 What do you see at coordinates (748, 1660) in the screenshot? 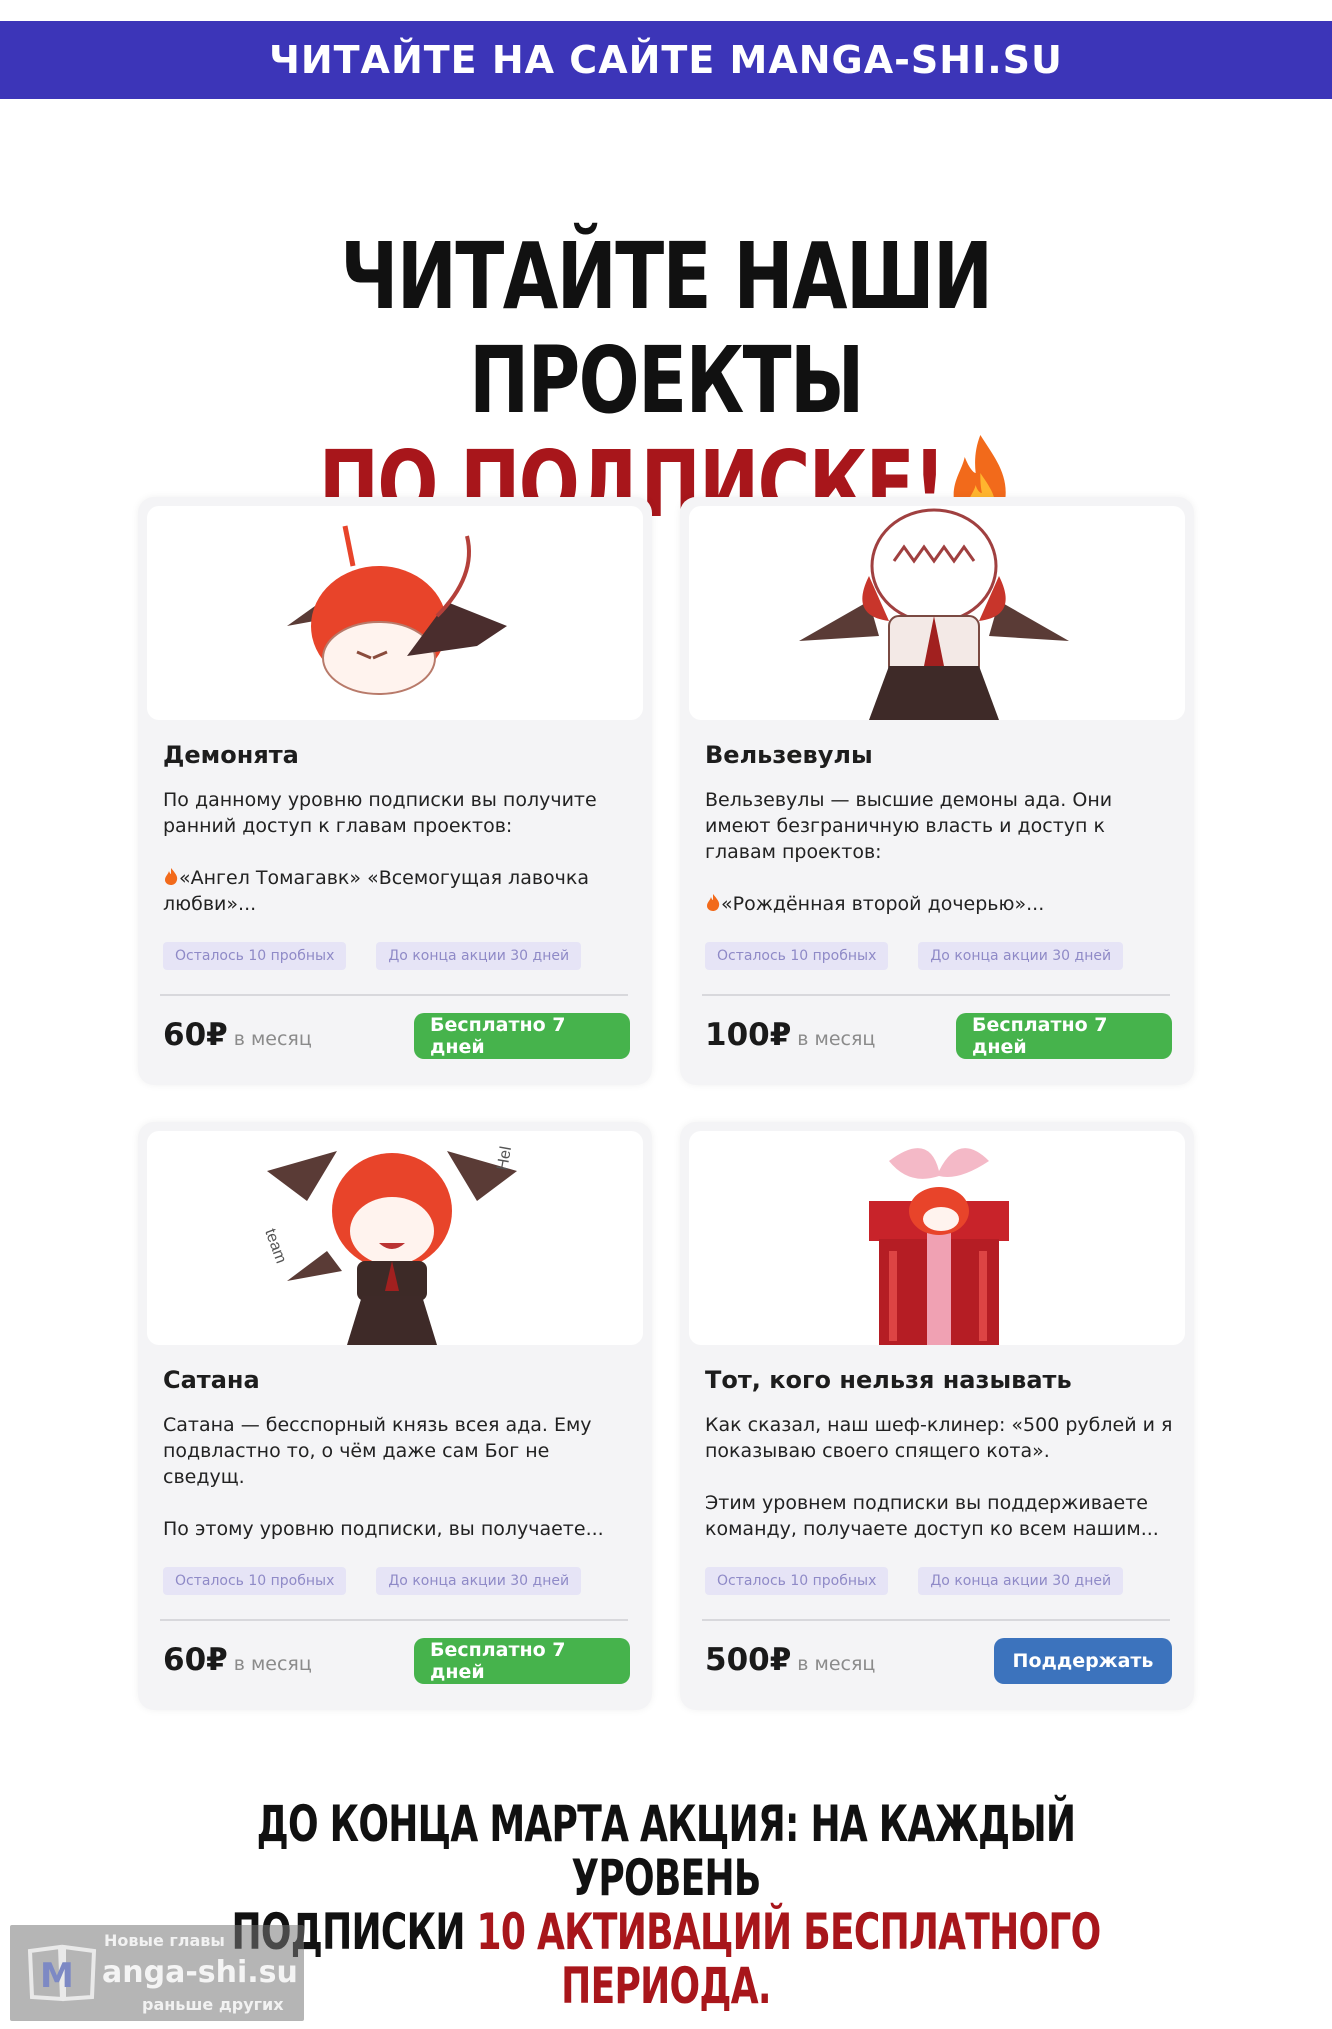
I see `price-value: 500₽` at bounding box center [748, 1660].